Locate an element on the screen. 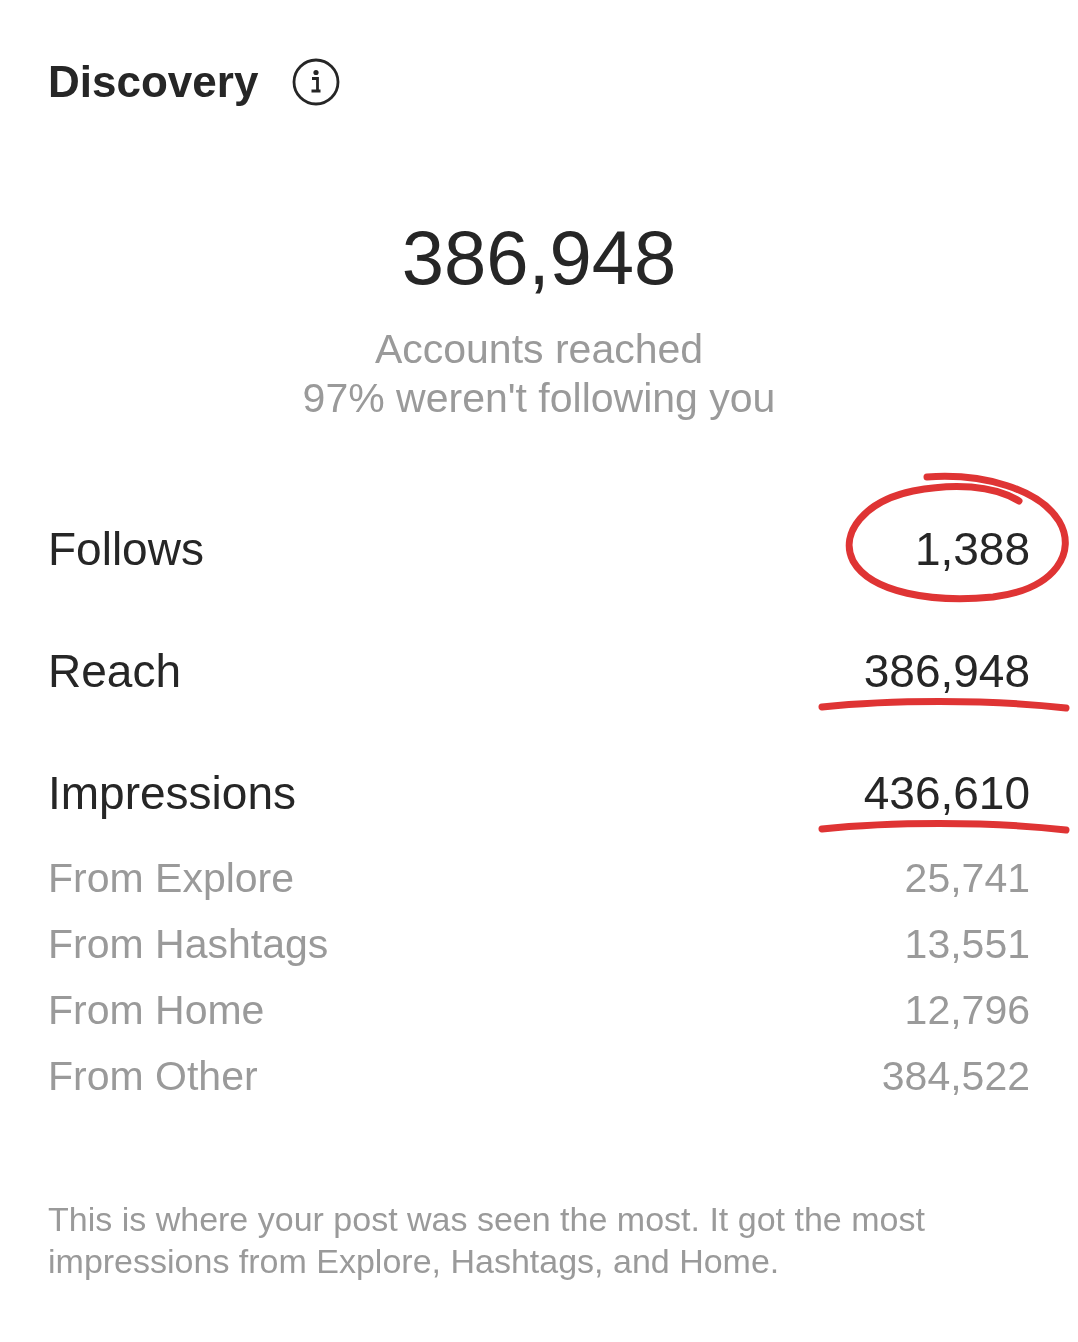  metric-label: Follows is located at coordinates (126, 549).